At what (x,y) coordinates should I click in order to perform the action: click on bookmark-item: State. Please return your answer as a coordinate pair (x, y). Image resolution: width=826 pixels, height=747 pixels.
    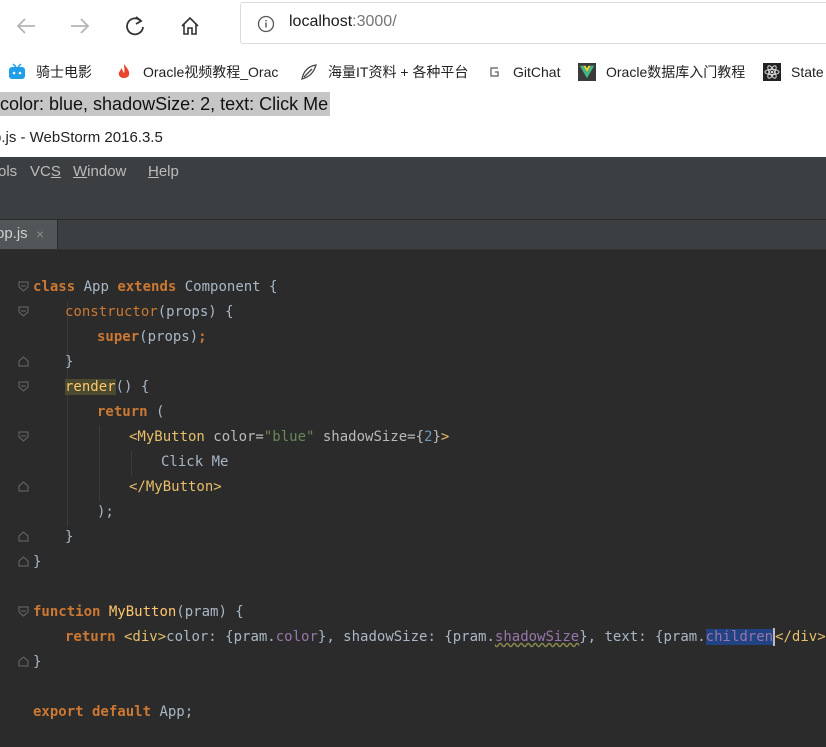
    Looking at the image, I should click on (794, 72).